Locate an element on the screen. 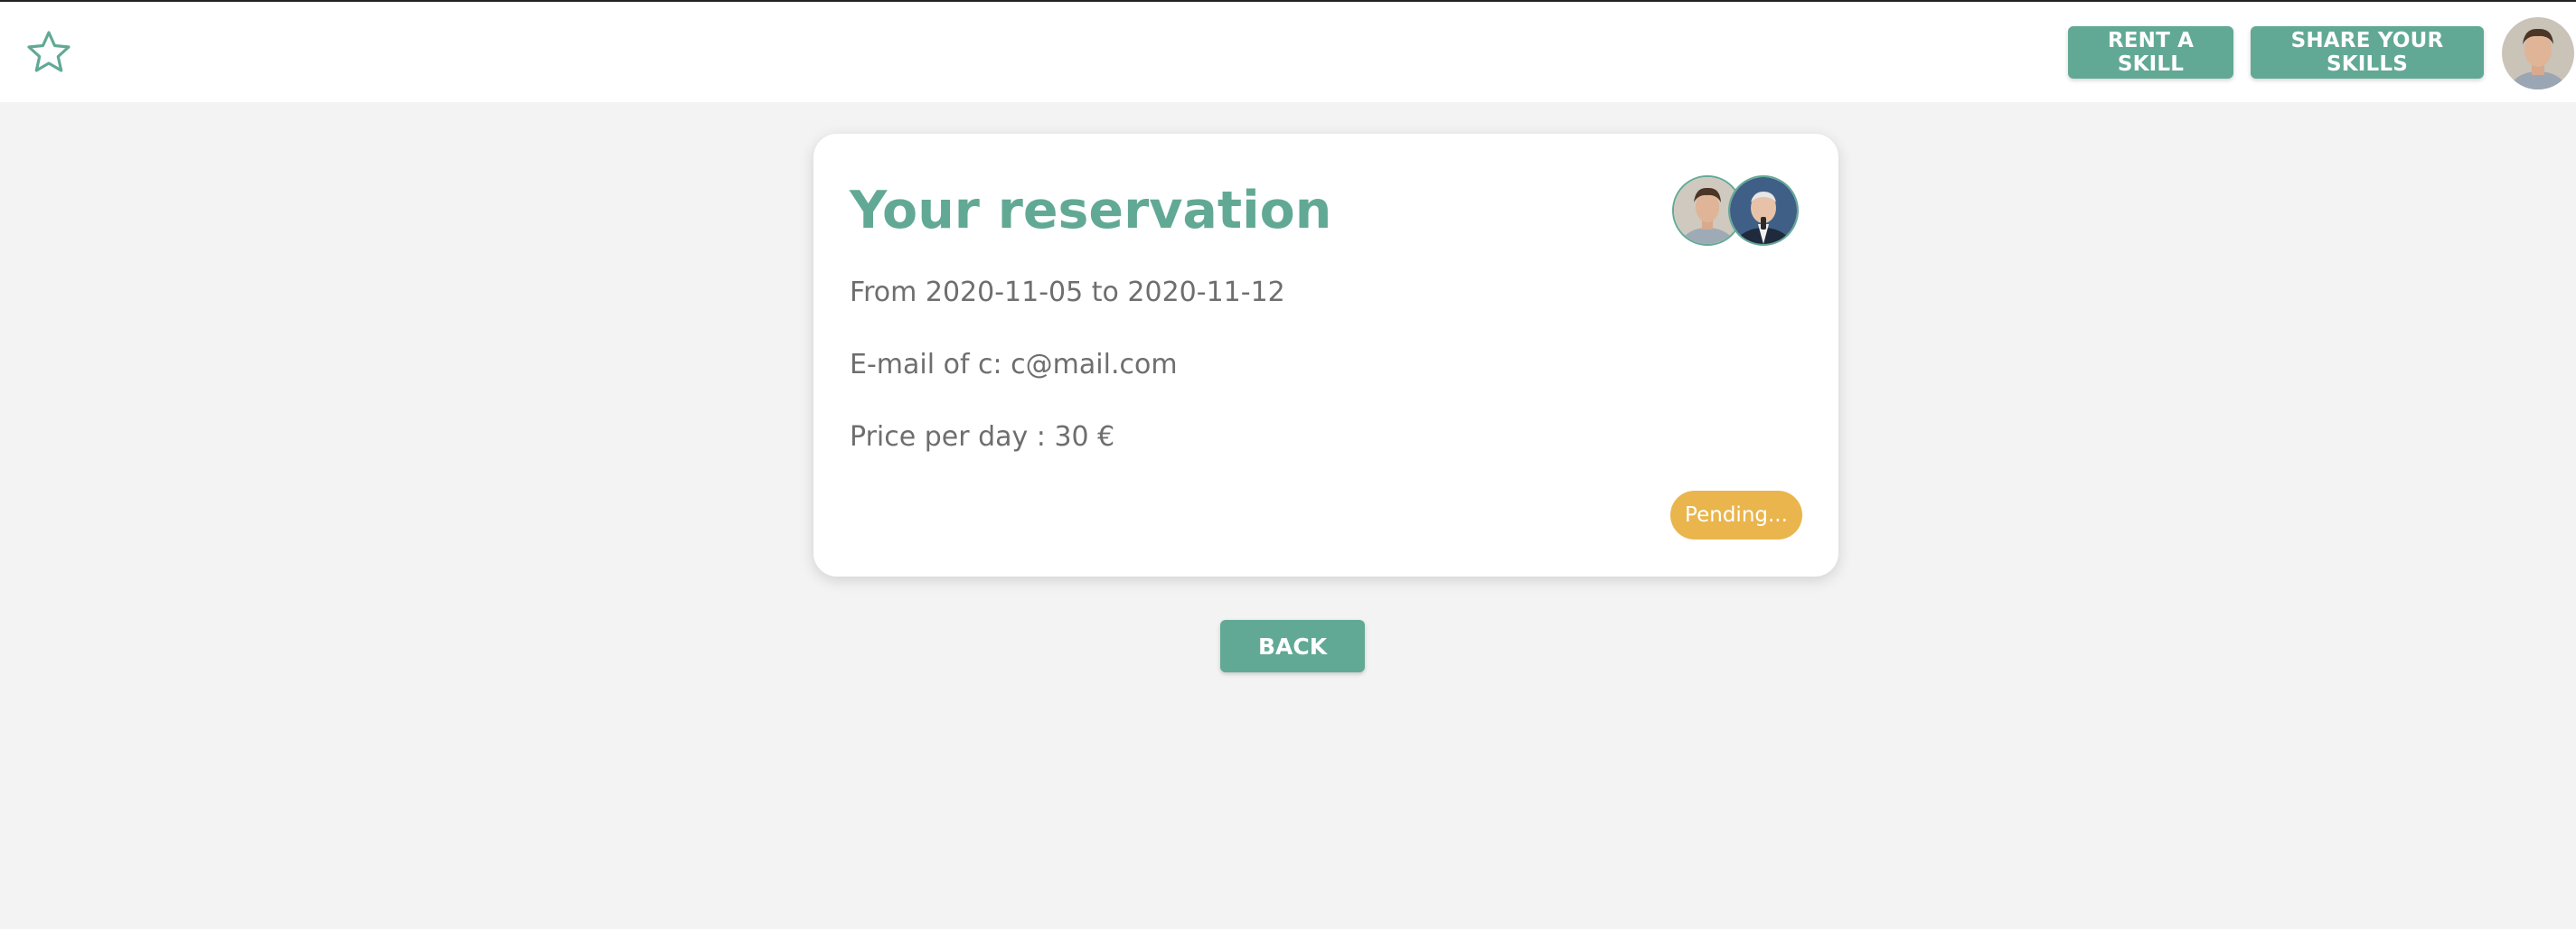  rent-a-skill-button: RENT A SKILL is located at coordinates (2150, 52).